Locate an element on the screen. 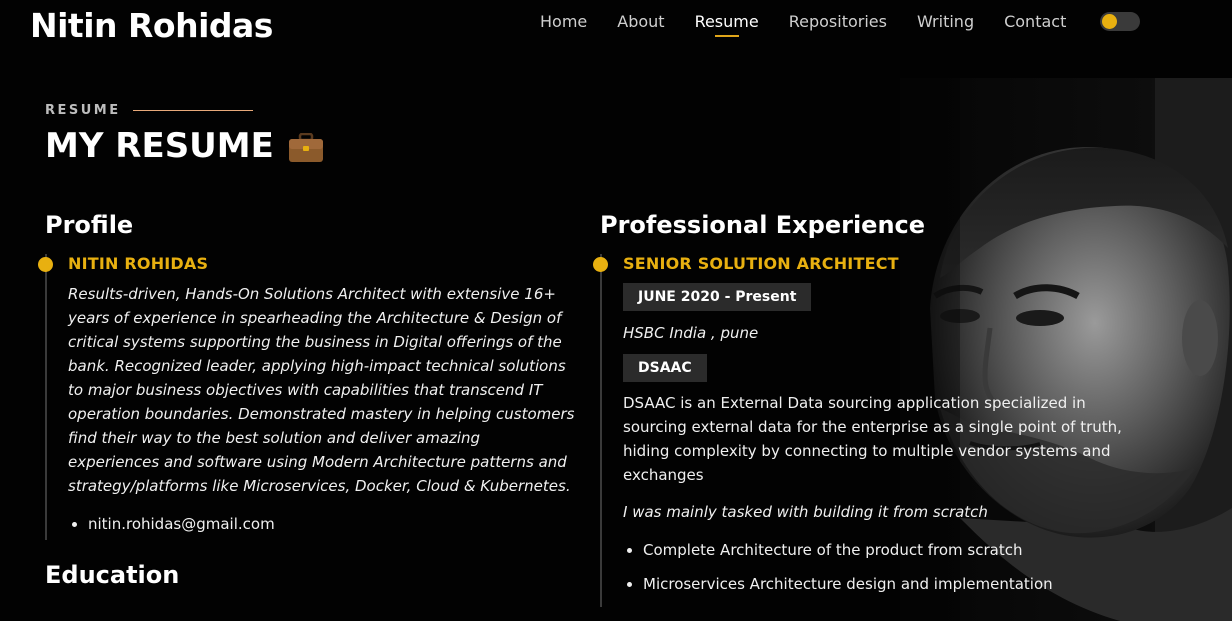  contact-list: nitin.rohidas@gmail.com is located at coordinates (321, 526).